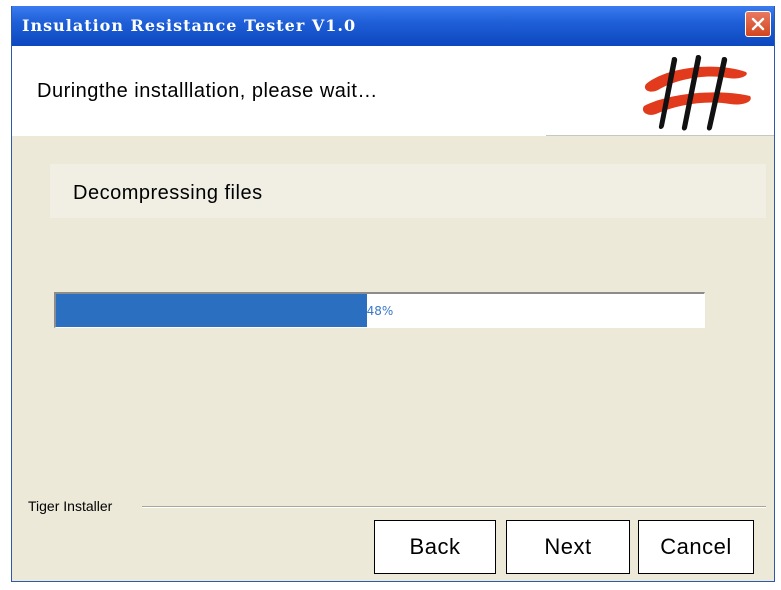 Image resolution: width=781 pixels, height=590 pixels. I want to click on close-button, so click(758, 24).